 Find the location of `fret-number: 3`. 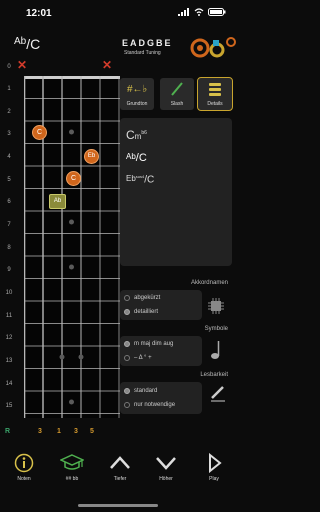

fret-number: 3 is located at coordinates (9, 134).